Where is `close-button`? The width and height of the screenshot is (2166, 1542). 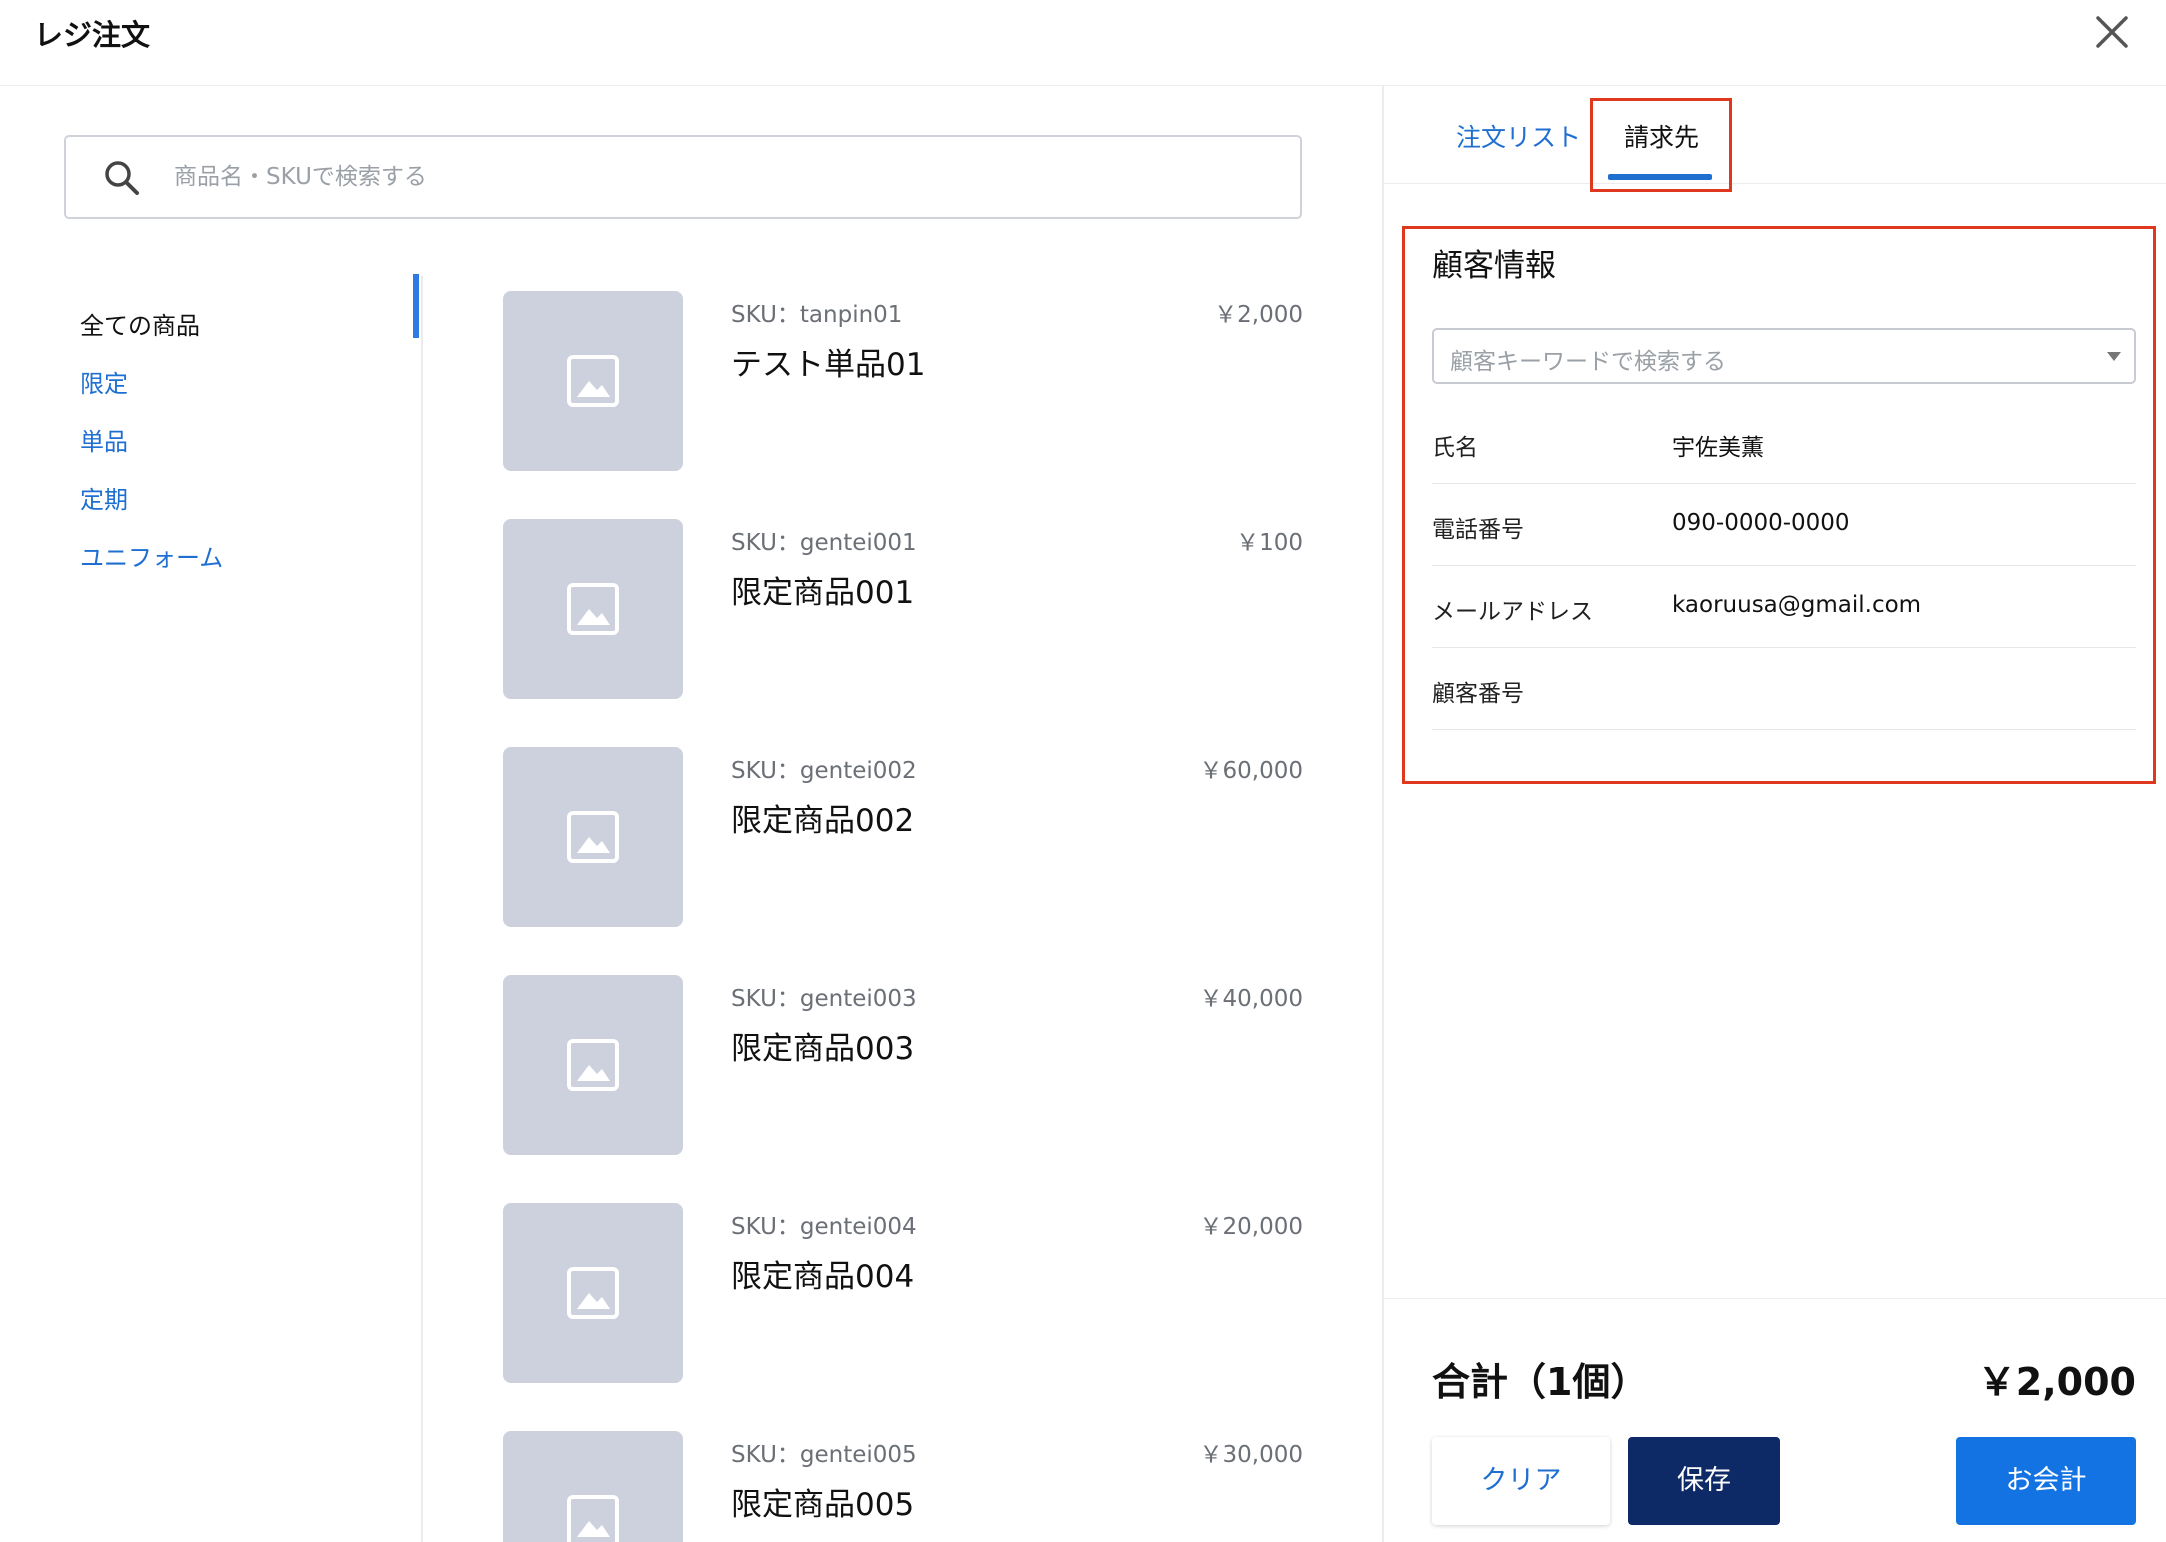 close-button is located at coordinates (2112, 32).